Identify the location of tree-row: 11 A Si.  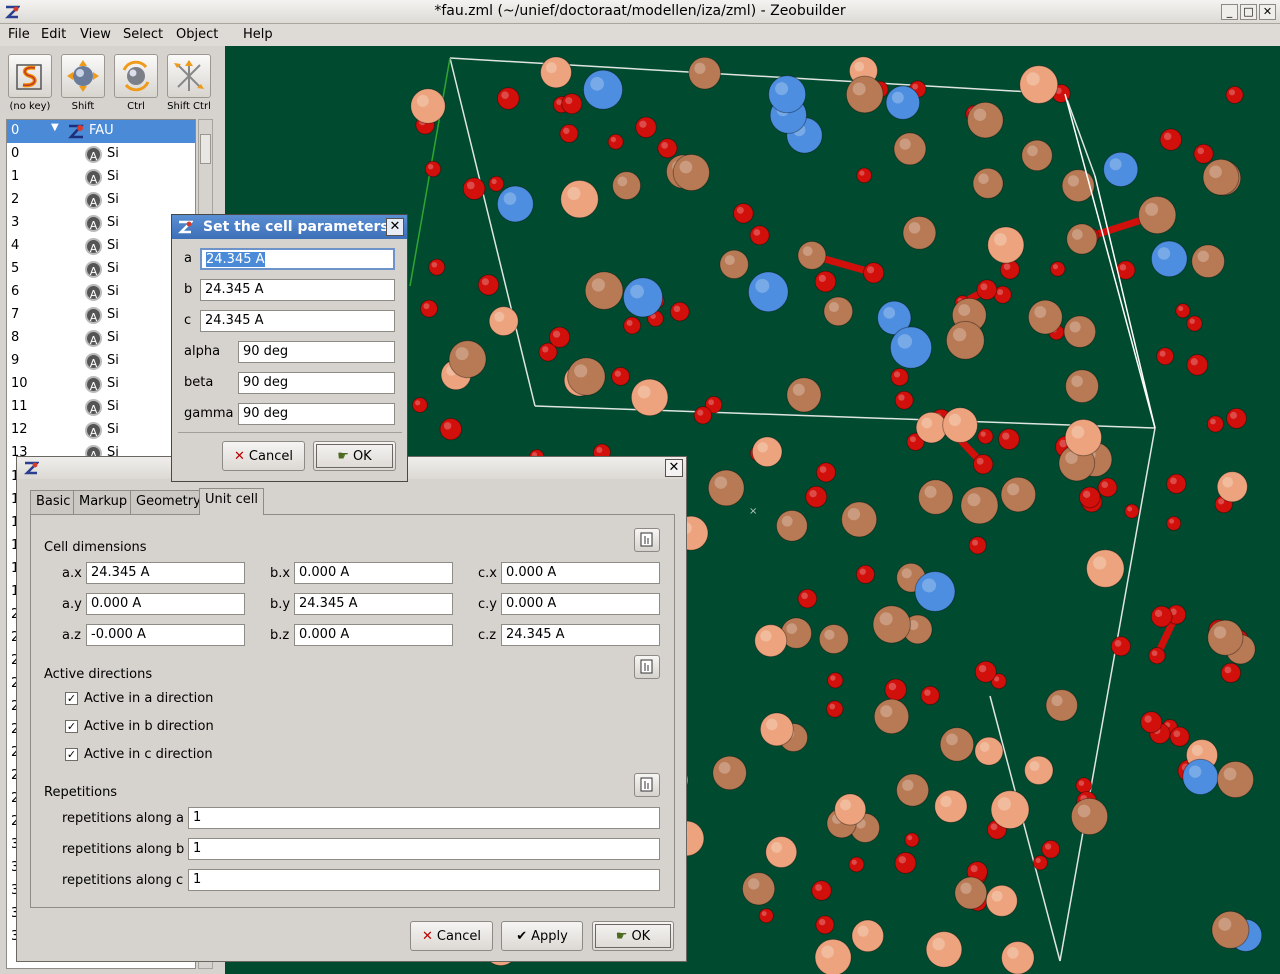
(101, 407).